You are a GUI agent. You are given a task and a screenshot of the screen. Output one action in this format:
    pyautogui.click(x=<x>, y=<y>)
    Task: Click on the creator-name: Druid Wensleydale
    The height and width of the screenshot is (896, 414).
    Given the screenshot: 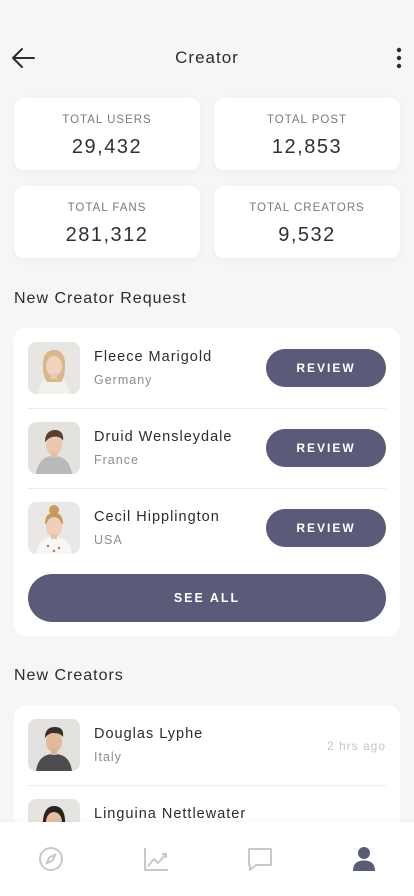 What is the action you would take?
    pyautogui.click(x=163, y=437)
    